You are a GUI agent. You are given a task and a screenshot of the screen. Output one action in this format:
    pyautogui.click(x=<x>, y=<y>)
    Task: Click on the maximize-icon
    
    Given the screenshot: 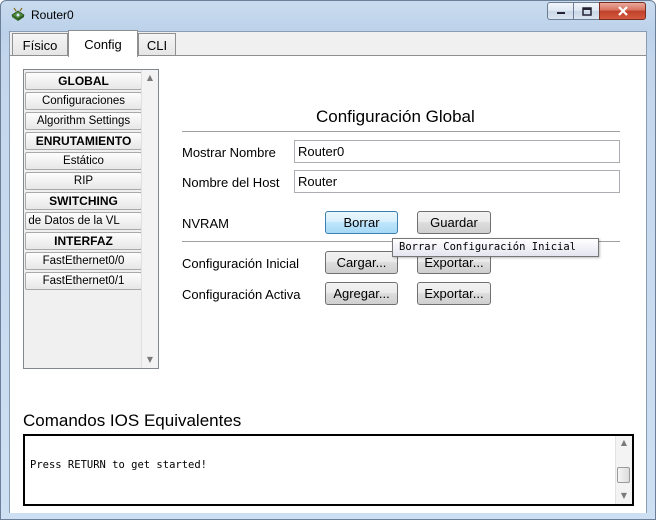 What is the action you would take?
    pyautogui.click(x=586, y=11)
    